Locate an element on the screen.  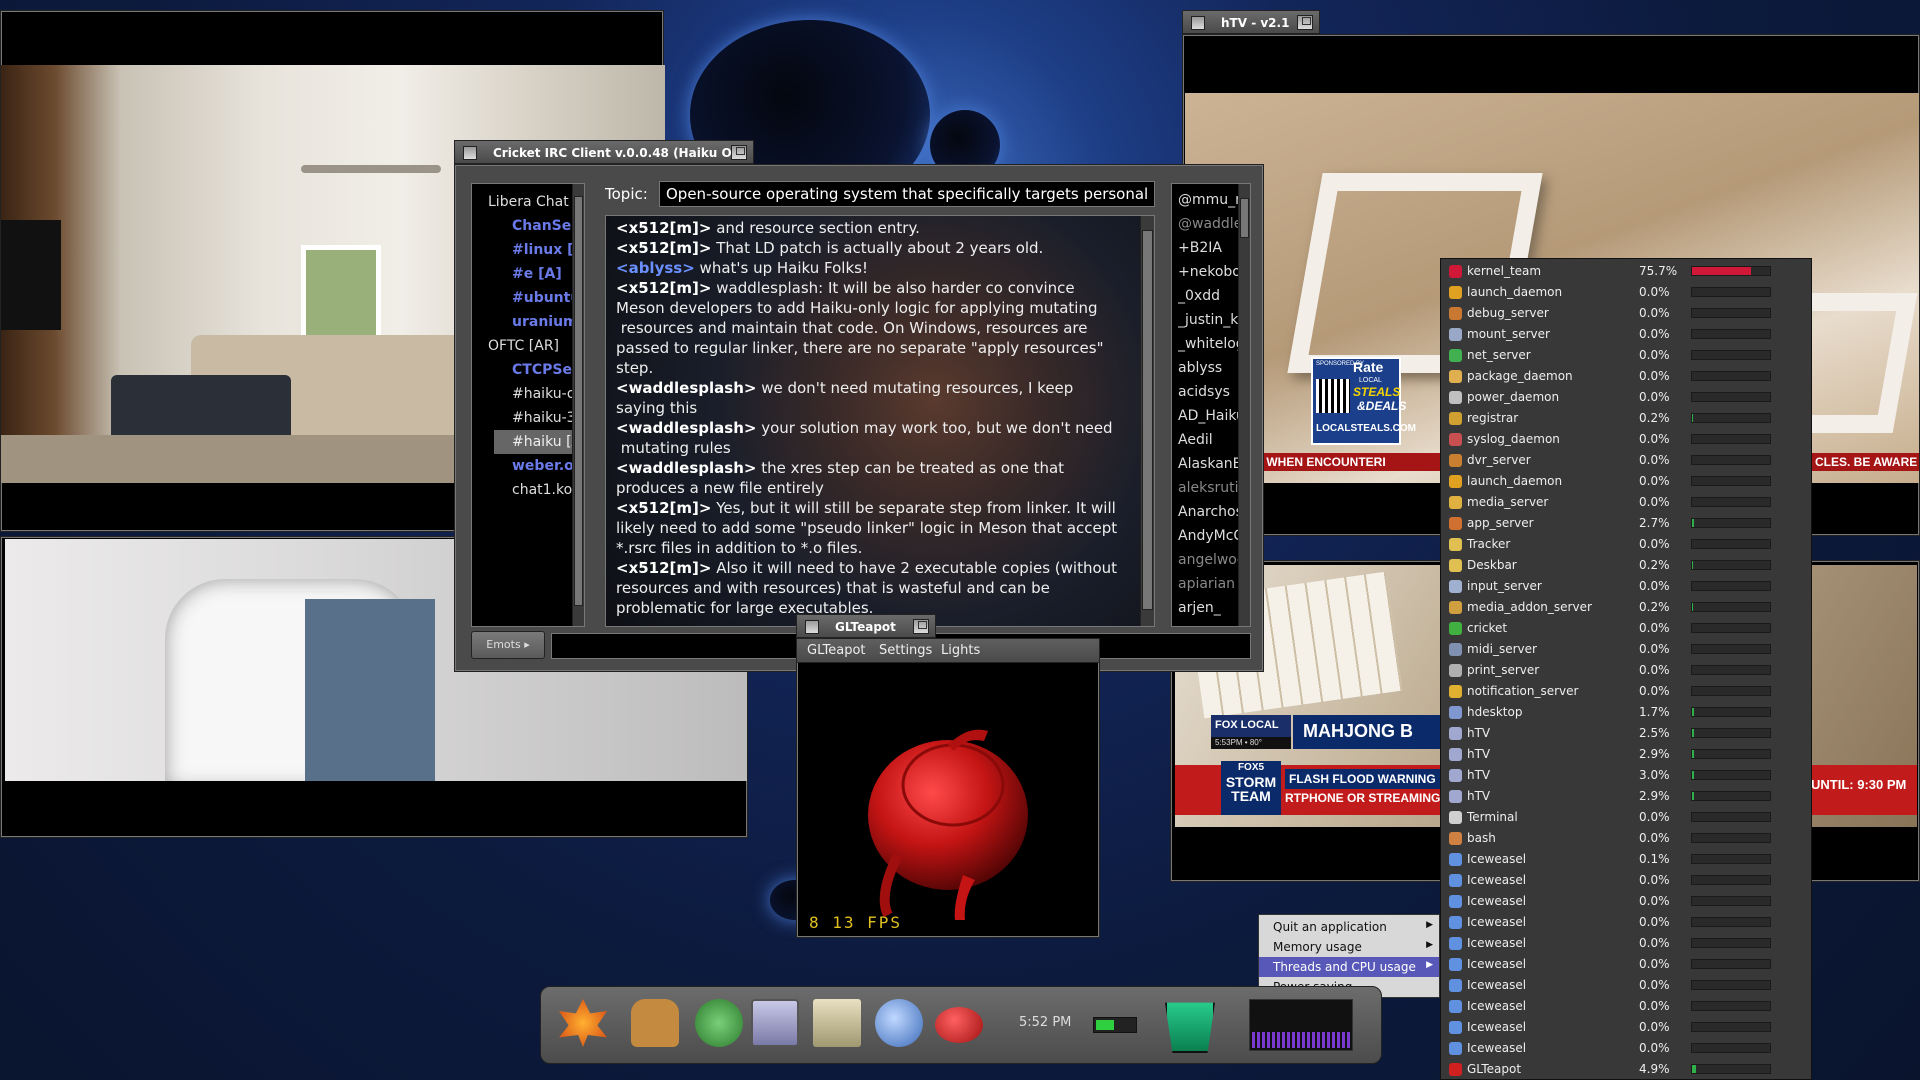
channel-item: #haiku-3 is located at coordinates (524, 418).